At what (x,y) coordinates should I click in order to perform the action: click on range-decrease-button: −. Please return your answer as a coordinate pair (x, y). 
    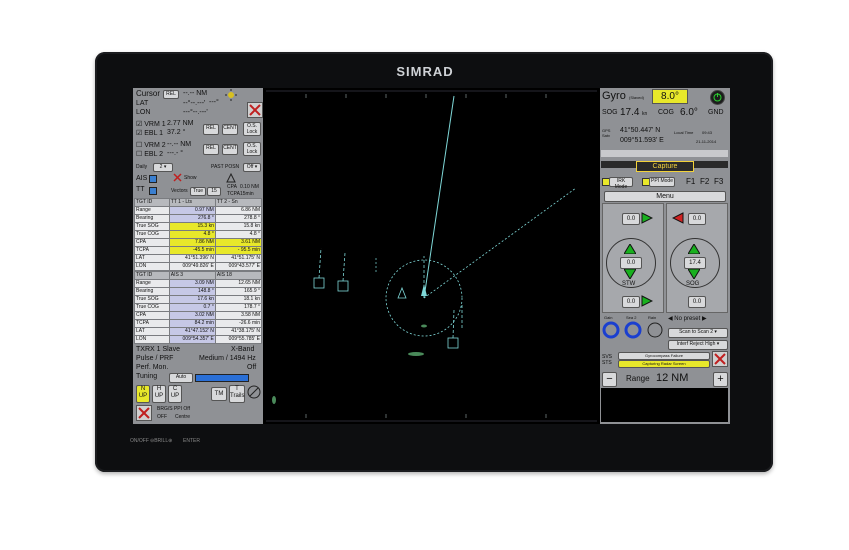
    Looking at the image, I should click on (609, 379).